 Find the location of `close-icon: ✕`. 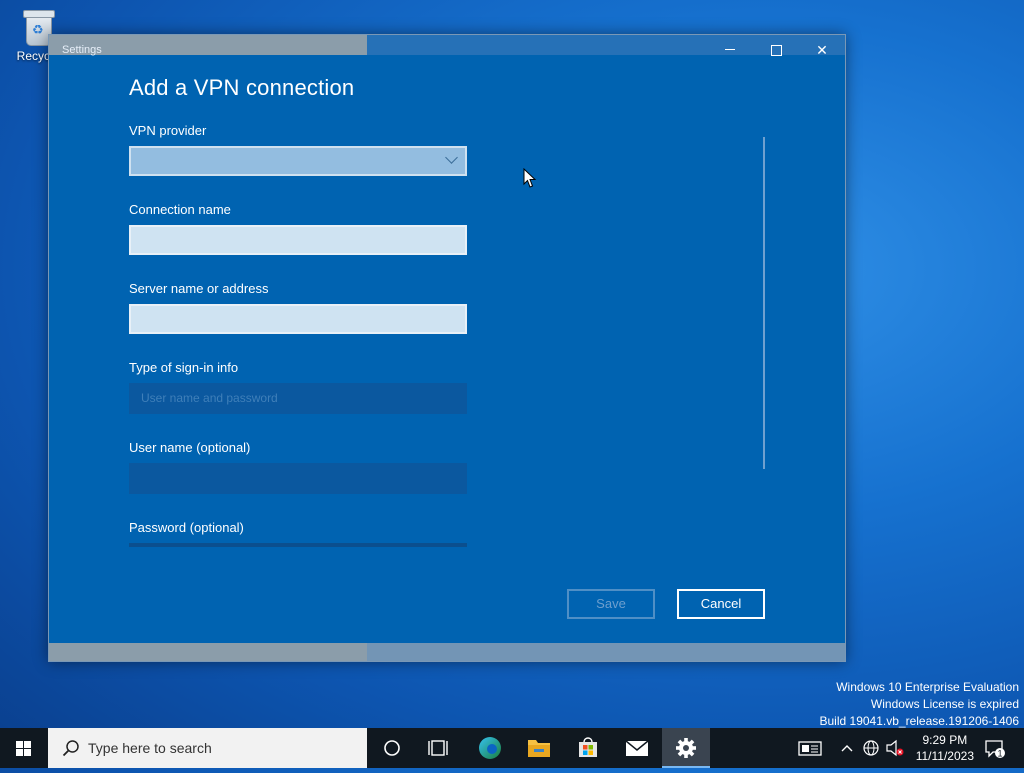

close-icon: ✕ is located at coordinates (822, 50).